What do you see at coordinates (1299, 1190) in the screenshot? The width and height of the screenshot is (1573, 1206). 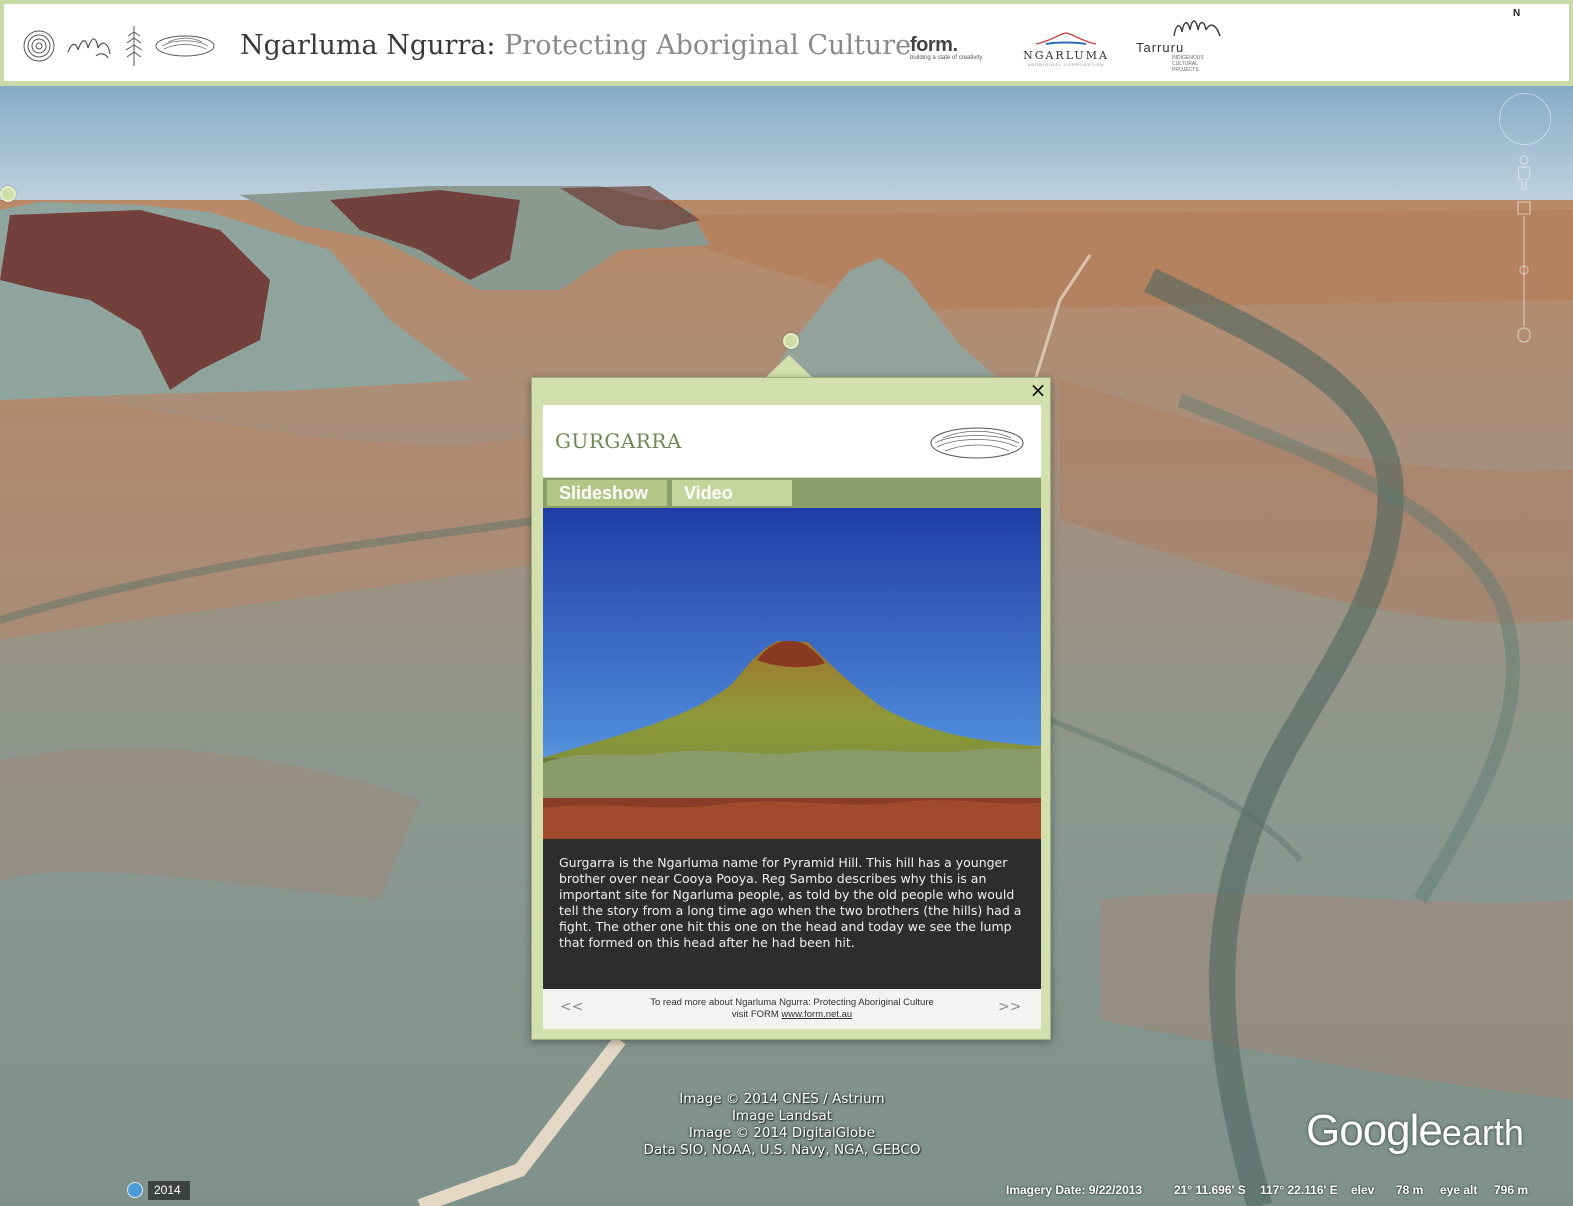 I see `longitude: 117° 22.116' E` at bounding box center [1299, 1190].